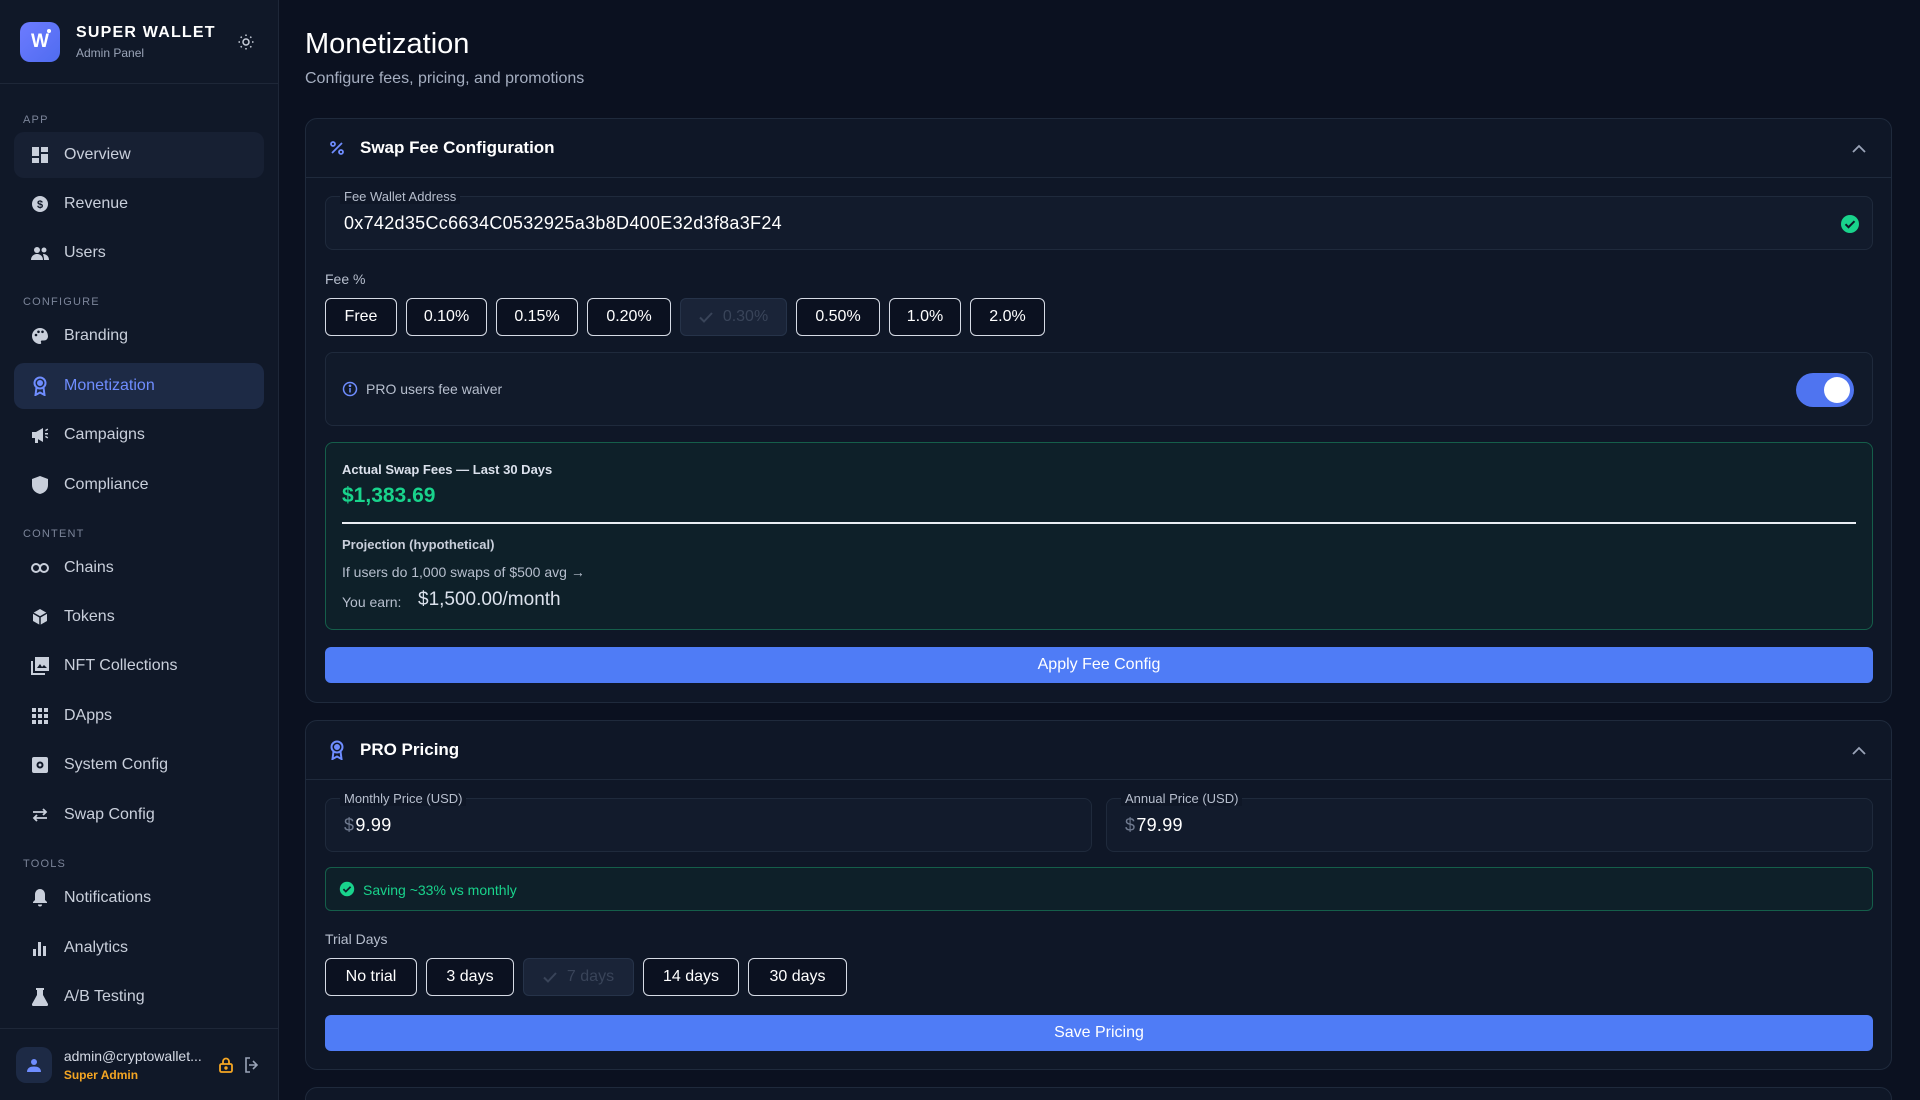 The height and width of the screenshot is (1100, 1920). I want to click on check-icon, so click(550, 977).